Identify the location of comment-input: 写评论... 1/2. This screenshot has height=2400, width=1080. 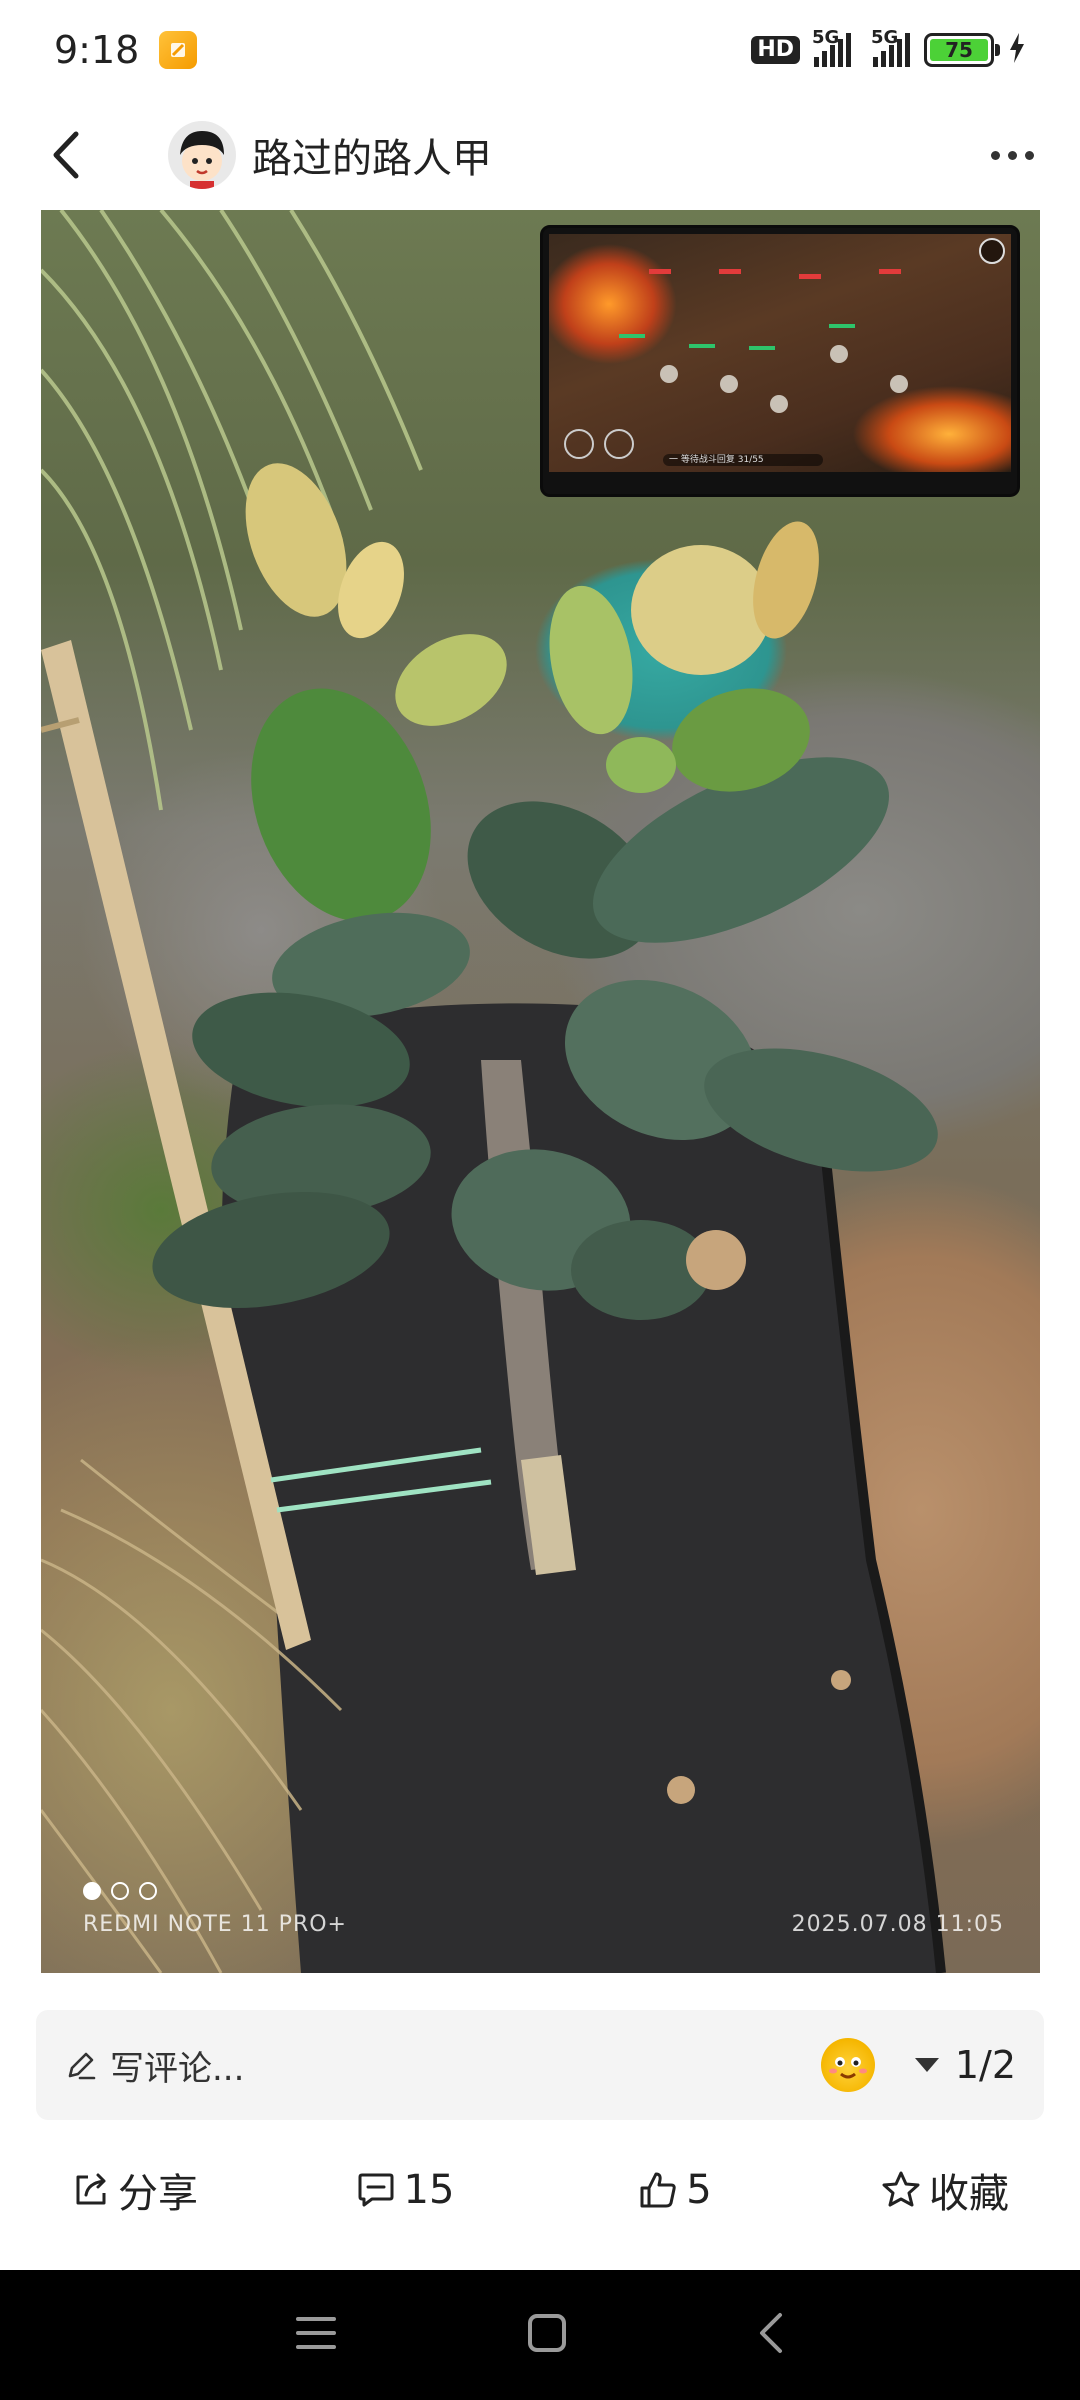
(540, 2065).